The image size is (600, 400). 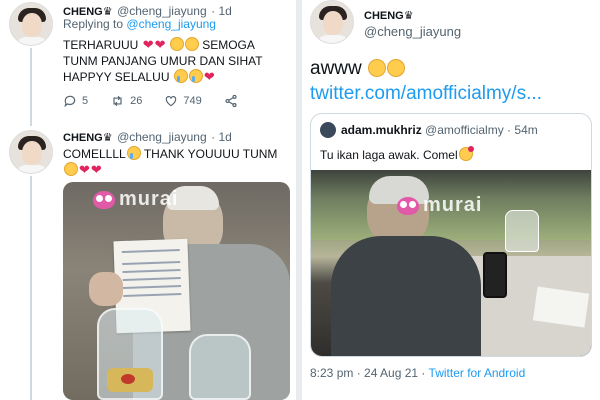 I want to click on tweet-header: CHENG♛, so click(x=389, y=15).